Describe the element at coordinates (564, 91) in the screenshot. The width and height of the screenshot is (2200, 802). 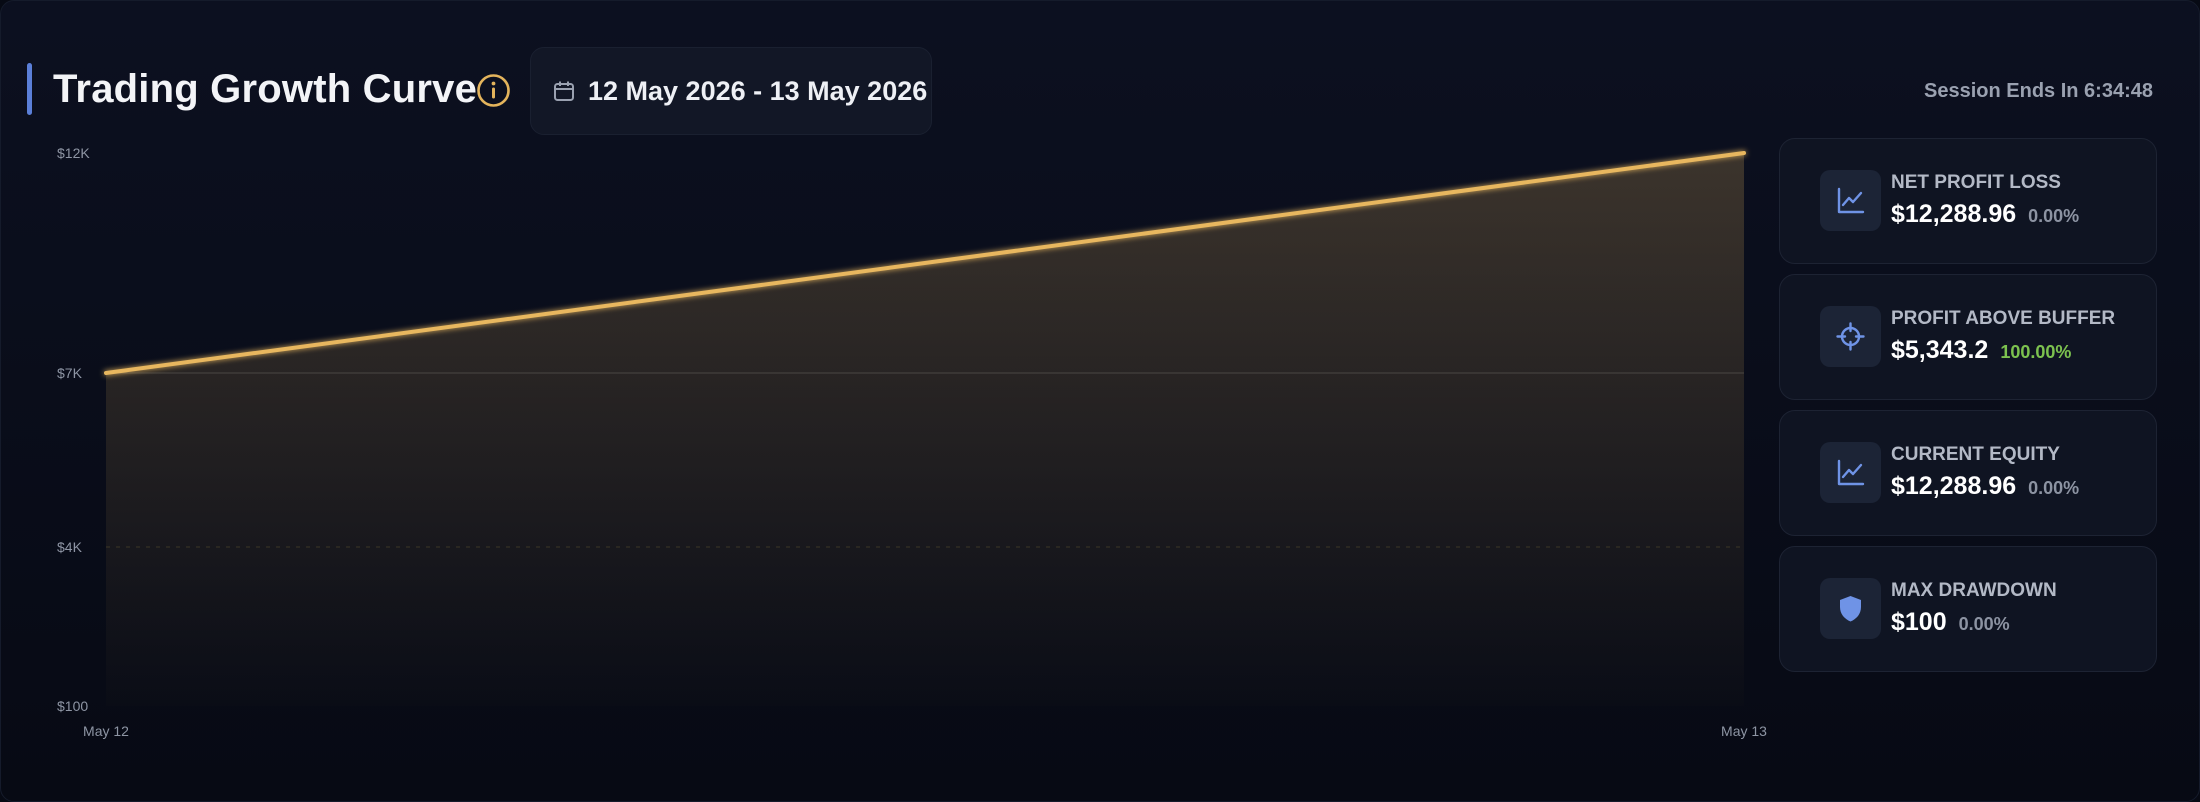
I see `calendar-icon` at that location.